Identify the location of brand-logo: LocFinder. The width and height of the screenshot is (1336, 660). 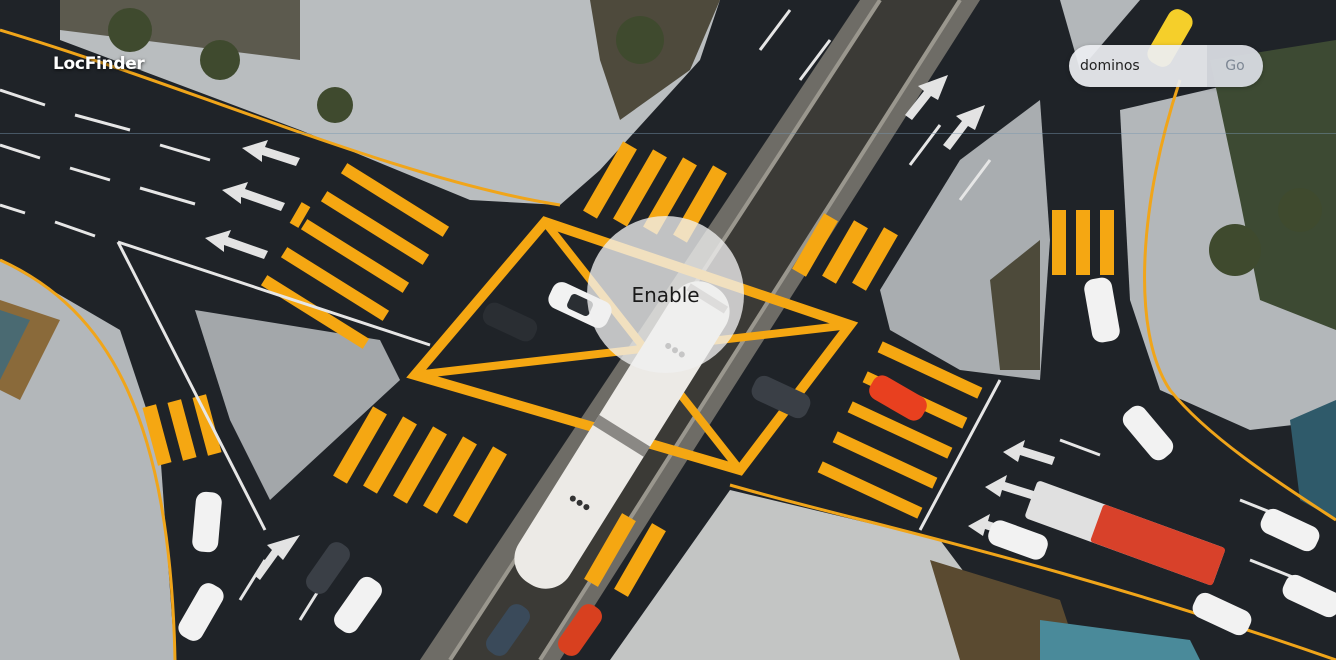
(99, 64).